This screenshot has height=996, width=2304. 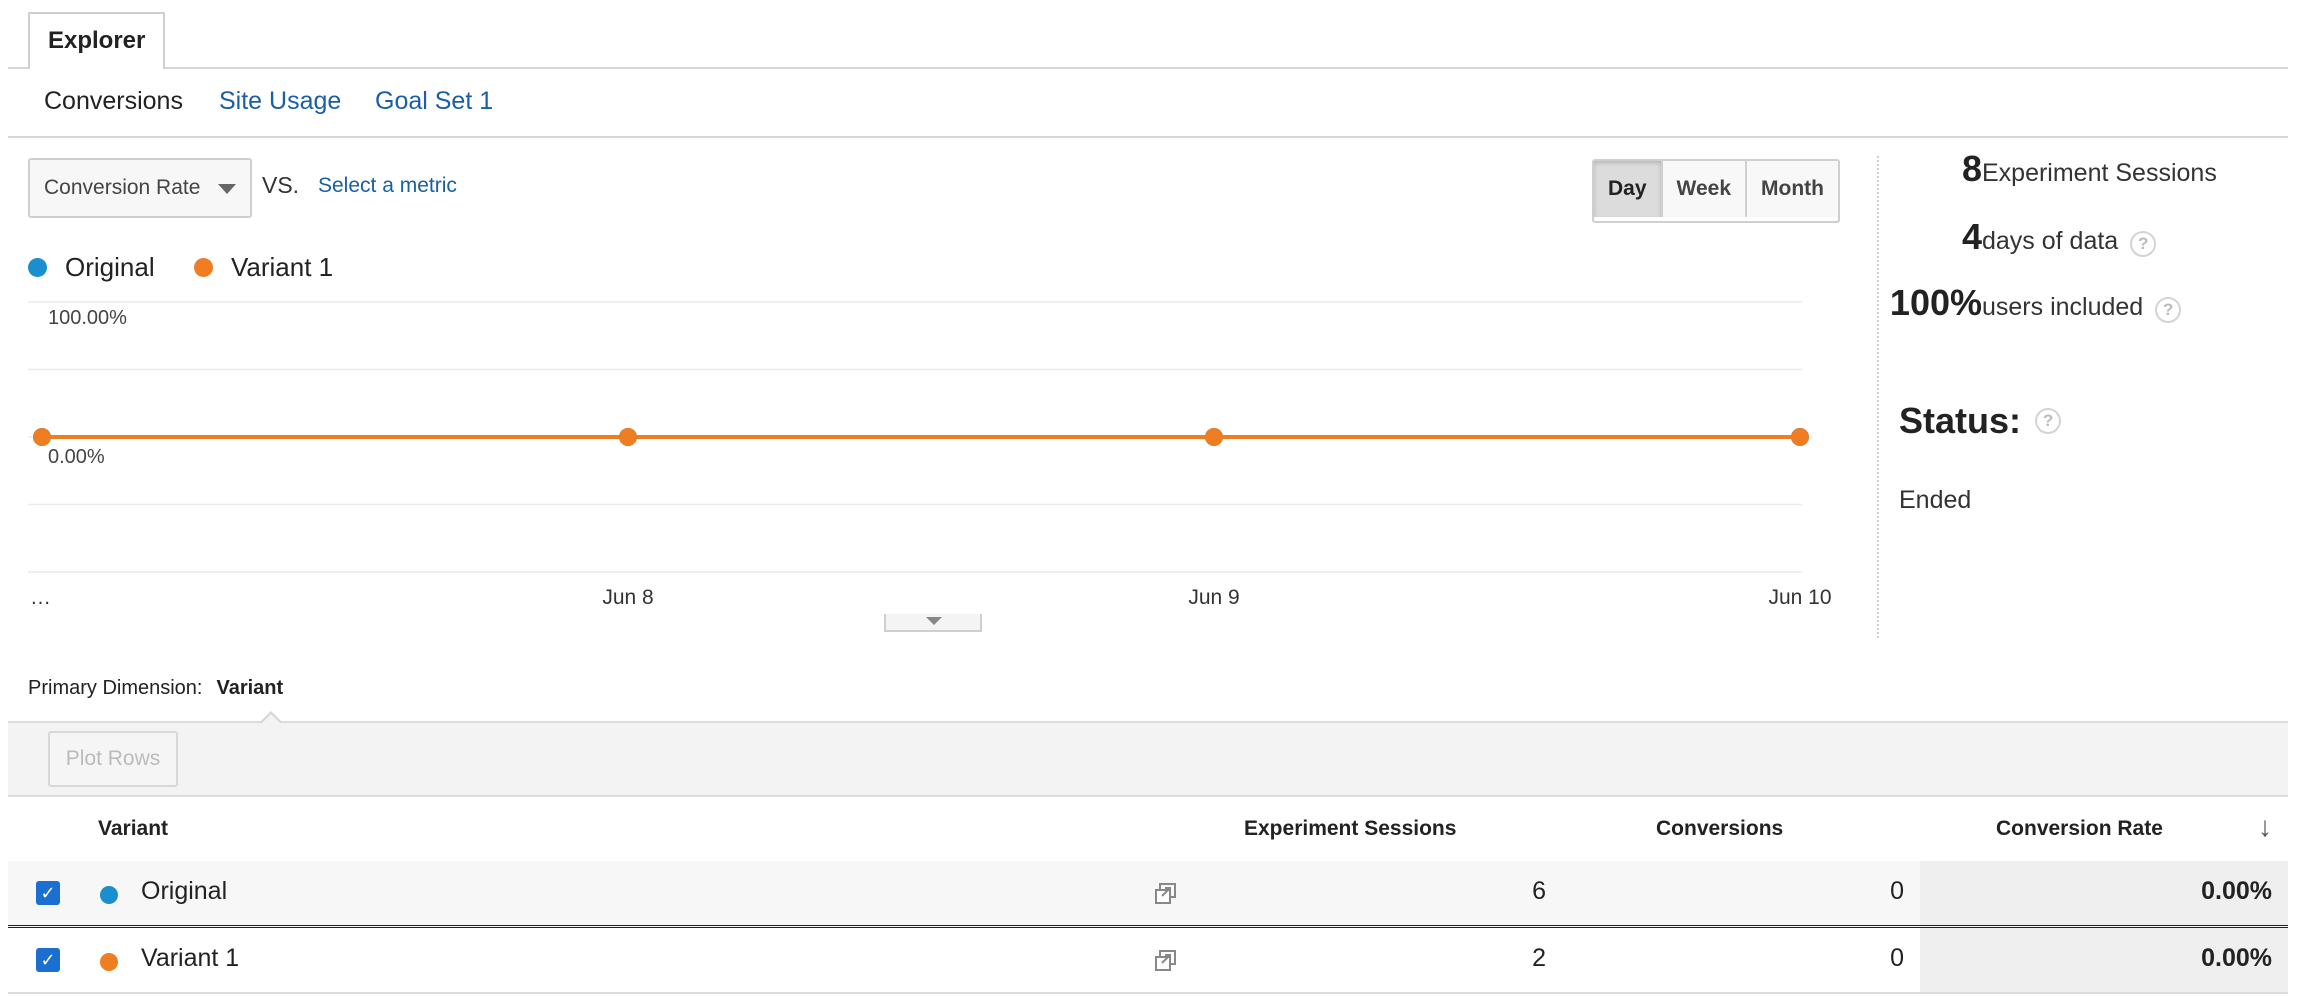 What do you see at coordinates (1799, 597) in the screenshot?
I see `x-tick-label: Jun 10` at bounding box center [1799, 597].